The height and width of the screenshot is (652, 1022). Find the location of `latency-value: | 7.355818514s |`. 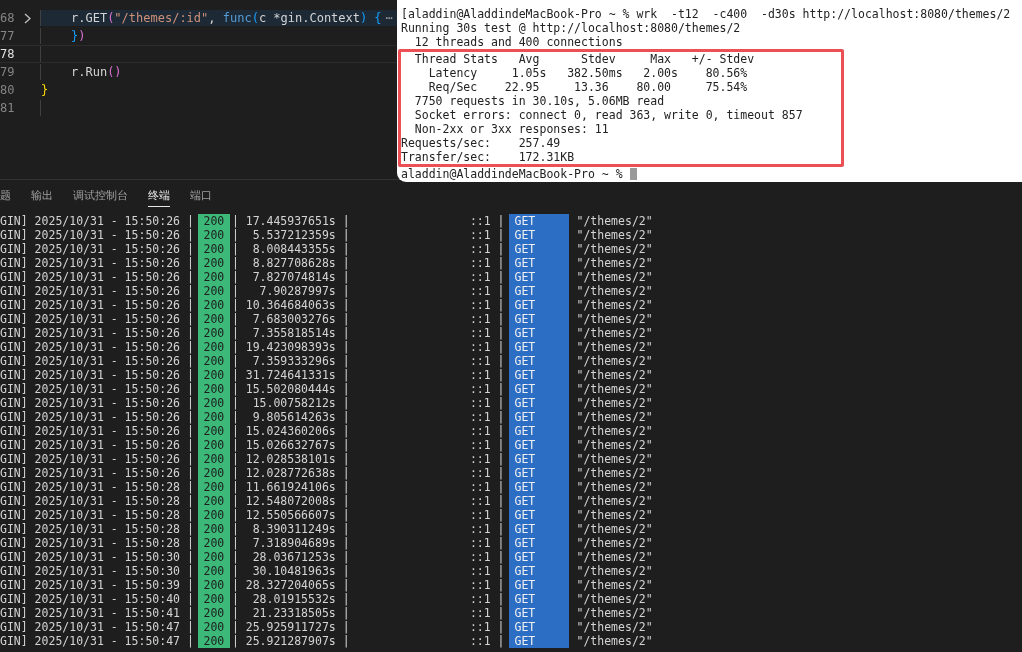

latency-value: | 7.355818514s | is located at coordinates (291, 333).